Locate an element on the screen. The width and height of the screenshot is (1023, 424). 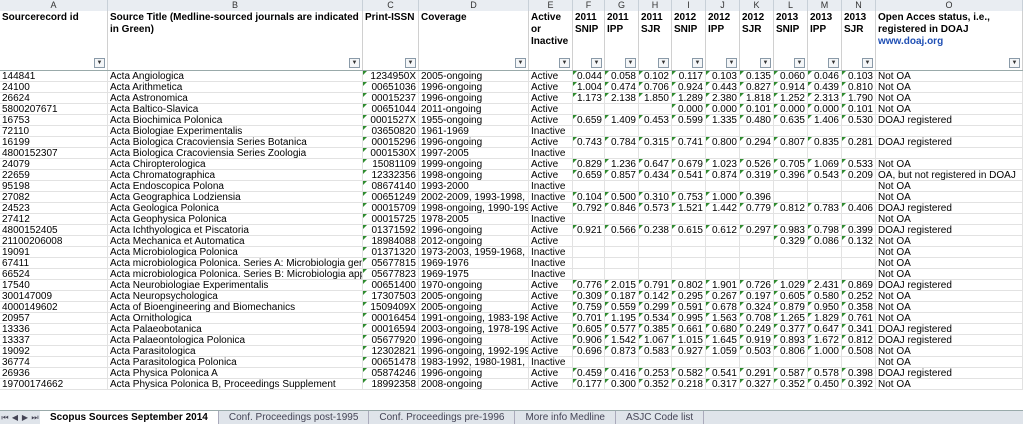
table-cell: 1.521 is located at coordinates (689, 208).